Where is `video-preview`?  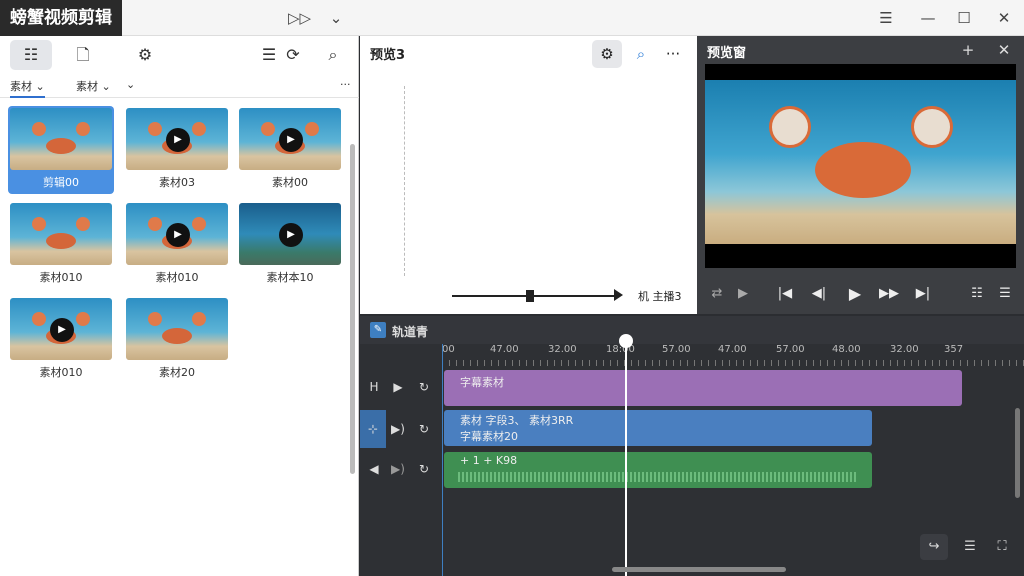 video-preview is located at coordinates (860, 166).